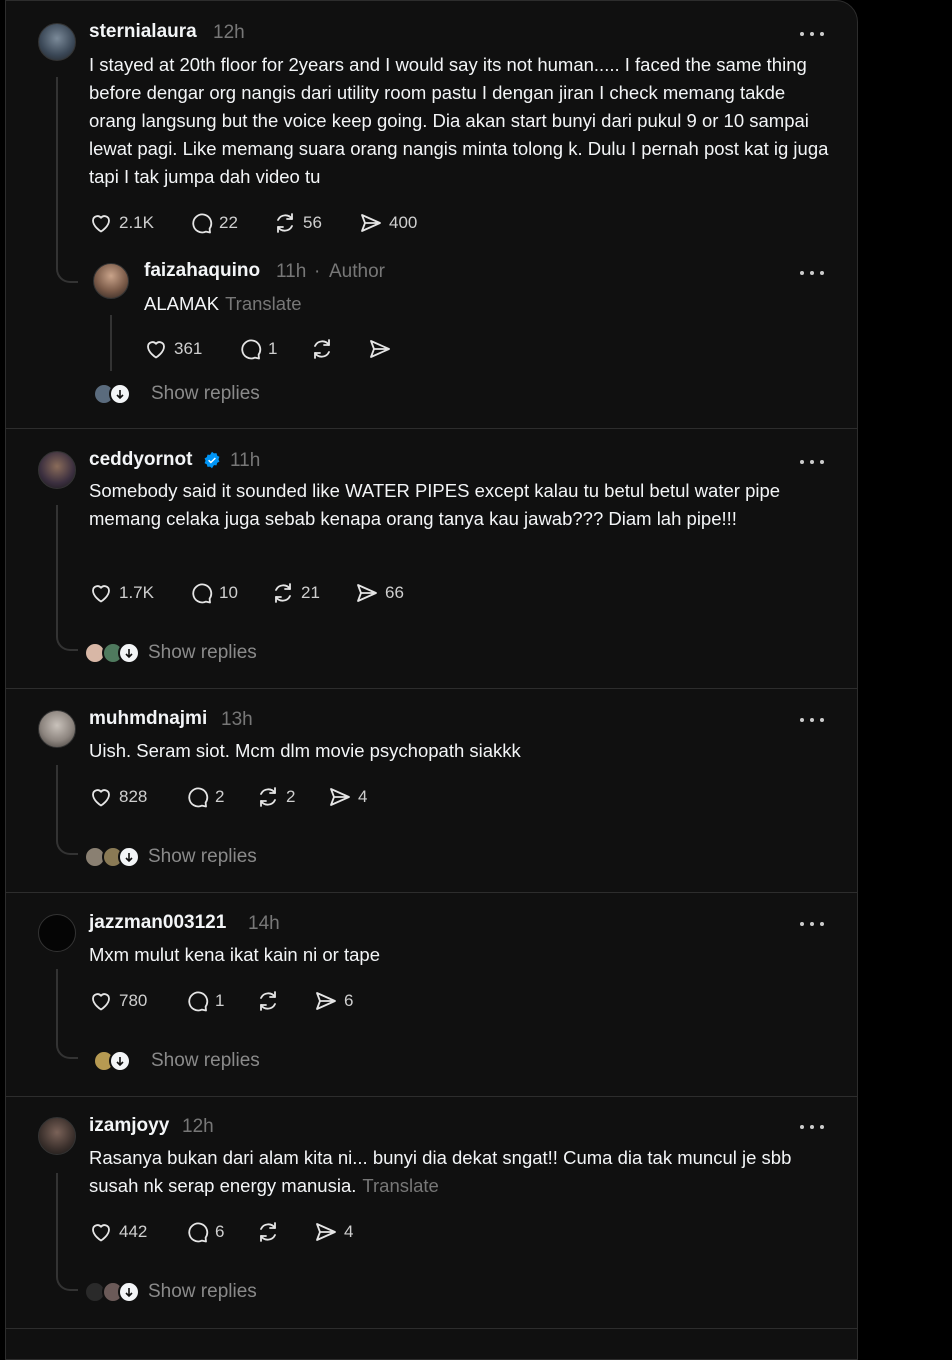 This screenshot has height=1360, width=952. Describe the element at coordinates (148, 719) in the screenshot. I see `username: muhmdnajmi` at that location.